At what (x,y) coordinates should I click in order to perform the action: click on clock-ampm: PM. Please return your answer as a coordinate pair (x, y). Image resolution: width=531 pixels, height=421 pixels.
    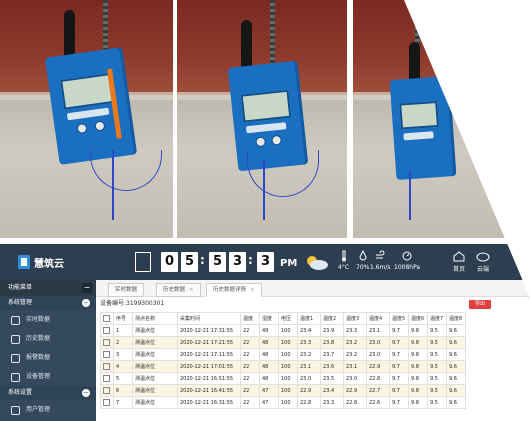
    Looking at the image, I should click on (289, 263).